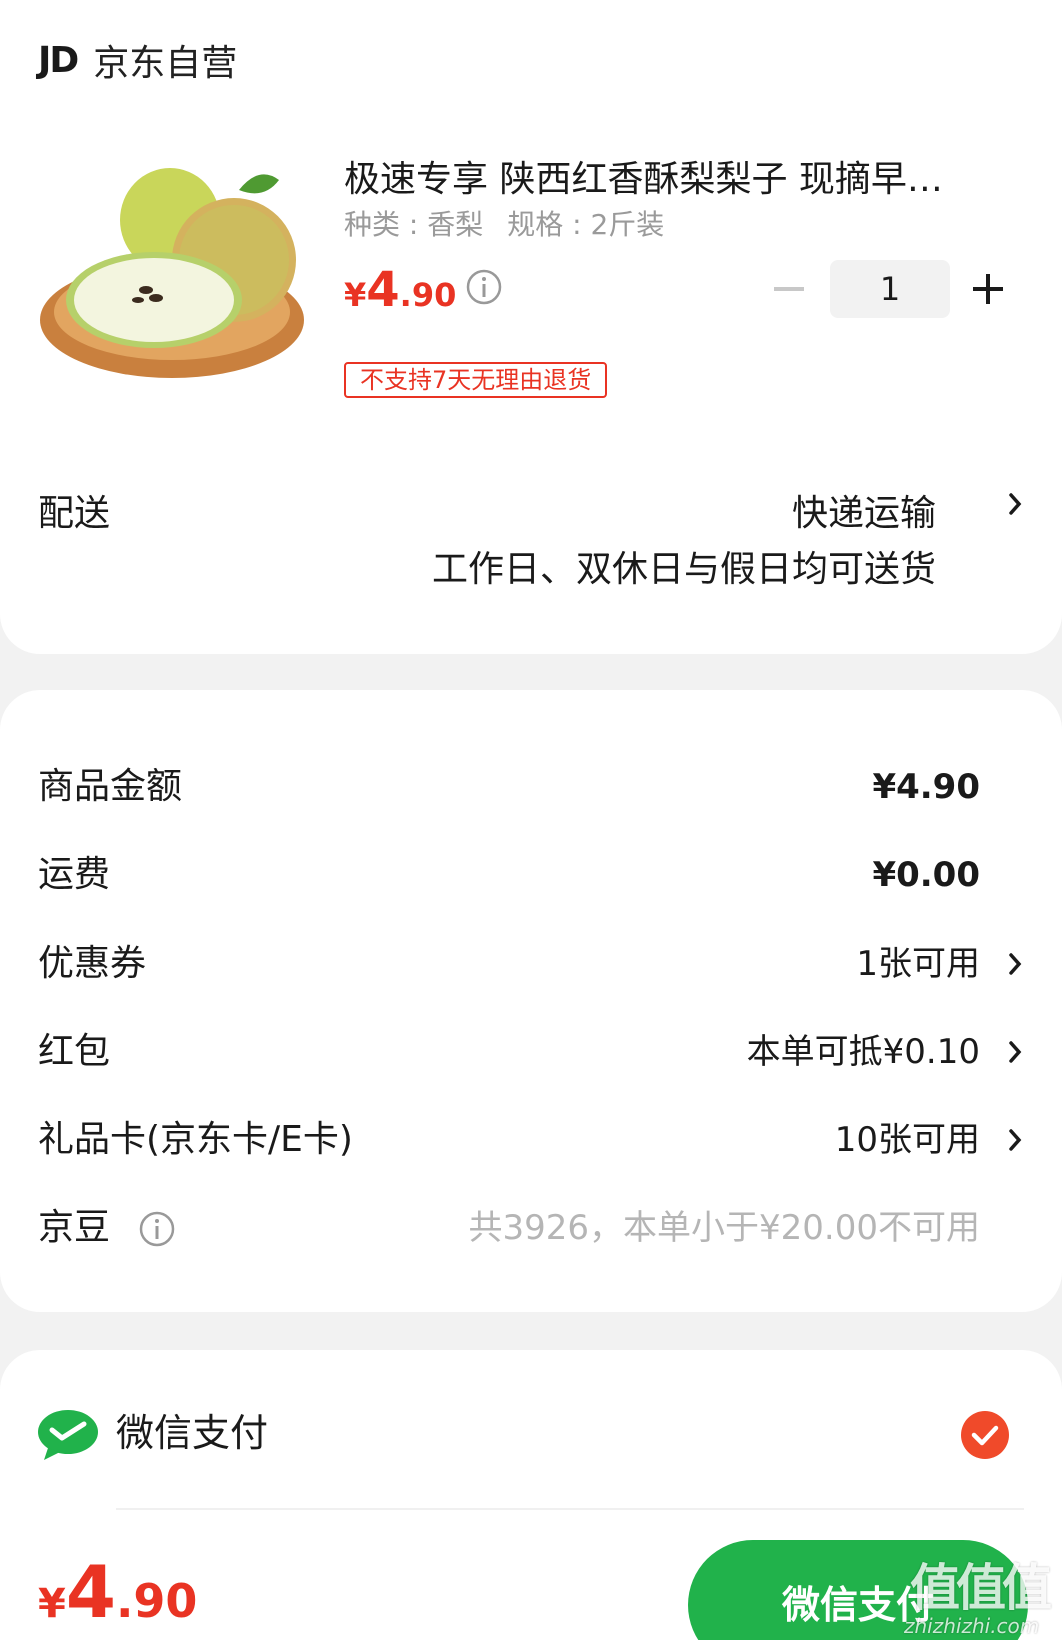  I want to click on quantity-increase-button, so click(988, 289).